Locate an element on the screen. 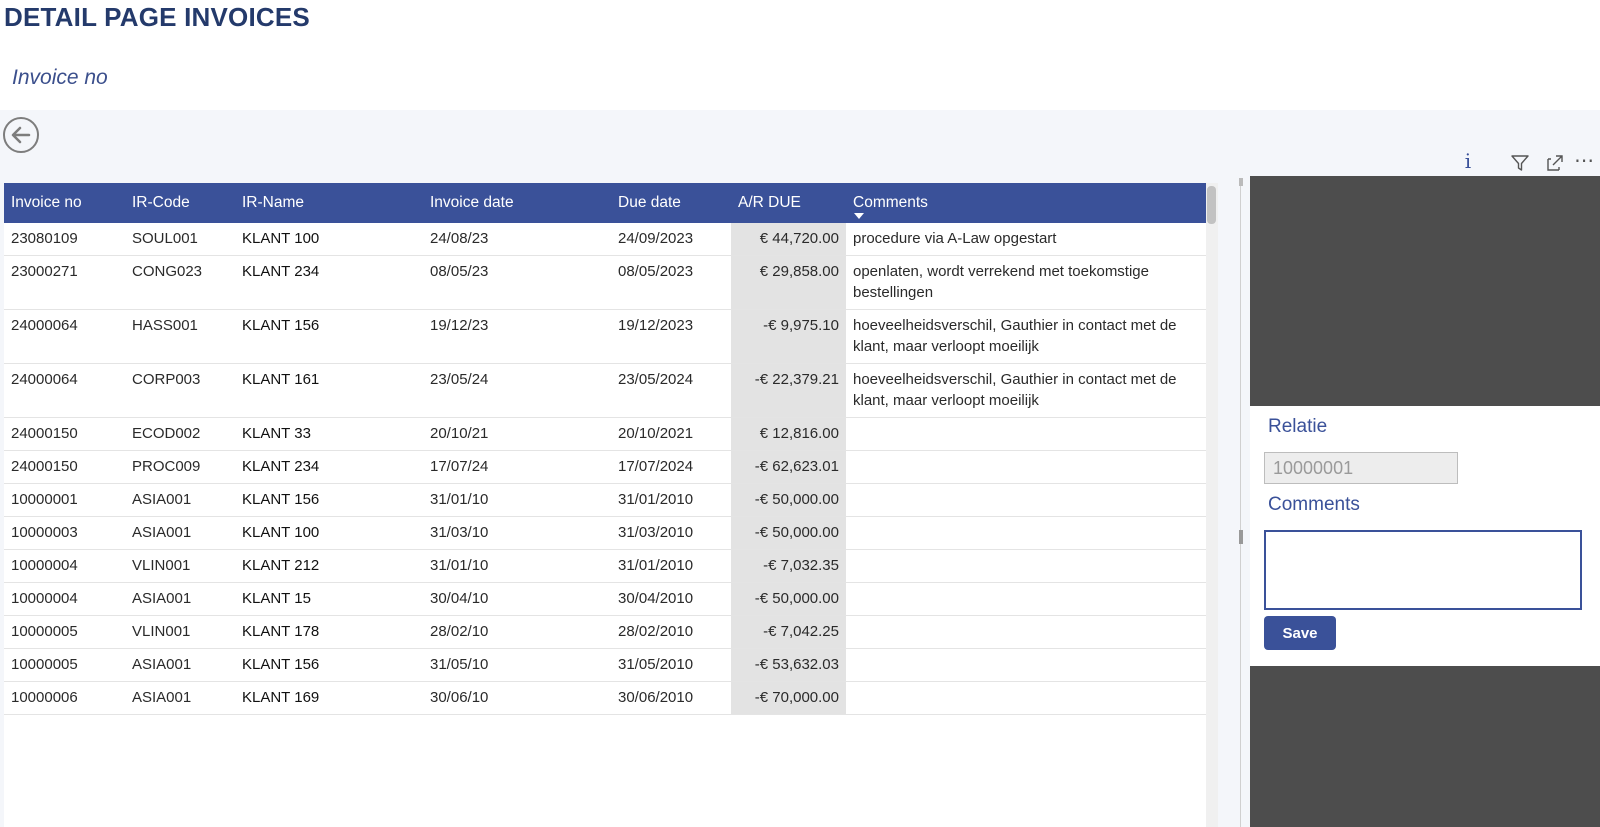  ar-due-cell: -€ 7,042.25 is located at coordinates (788, 632).